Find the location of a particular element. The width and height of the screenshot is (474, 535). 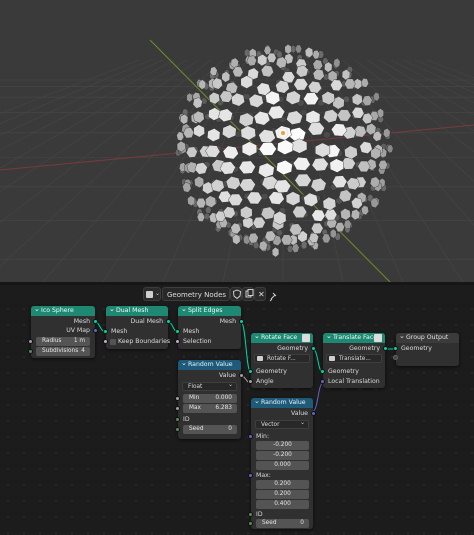

chevron-down-icon: ⌄ is located at coordinates (302, 423).